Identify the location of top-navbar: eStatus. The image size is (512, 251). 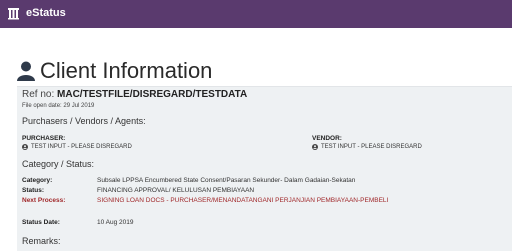
(256, 14).